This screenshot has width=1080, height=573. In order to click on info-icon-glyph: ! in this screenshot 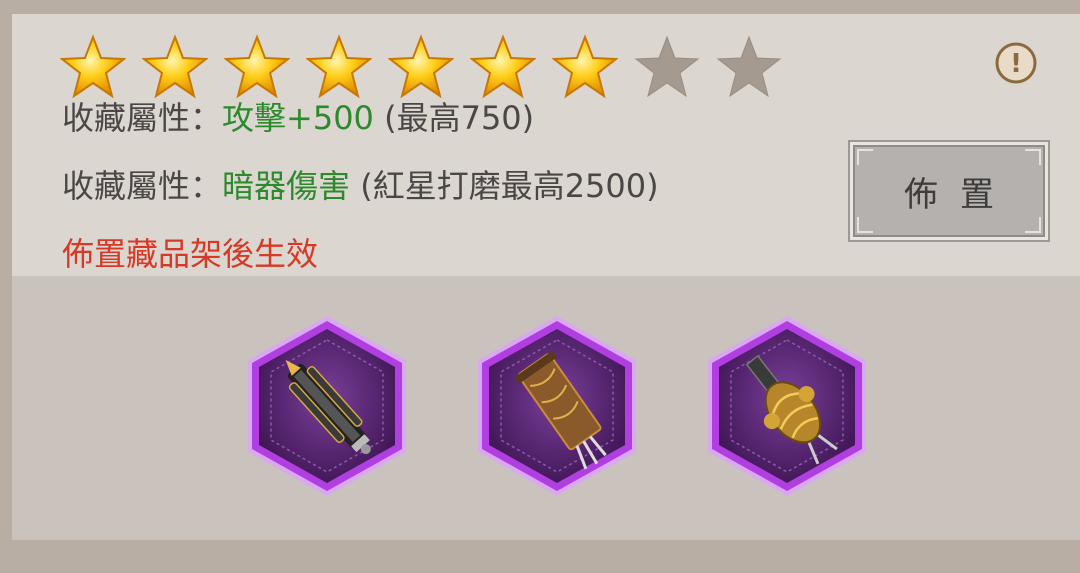, I will do `click(1016, 64)`.